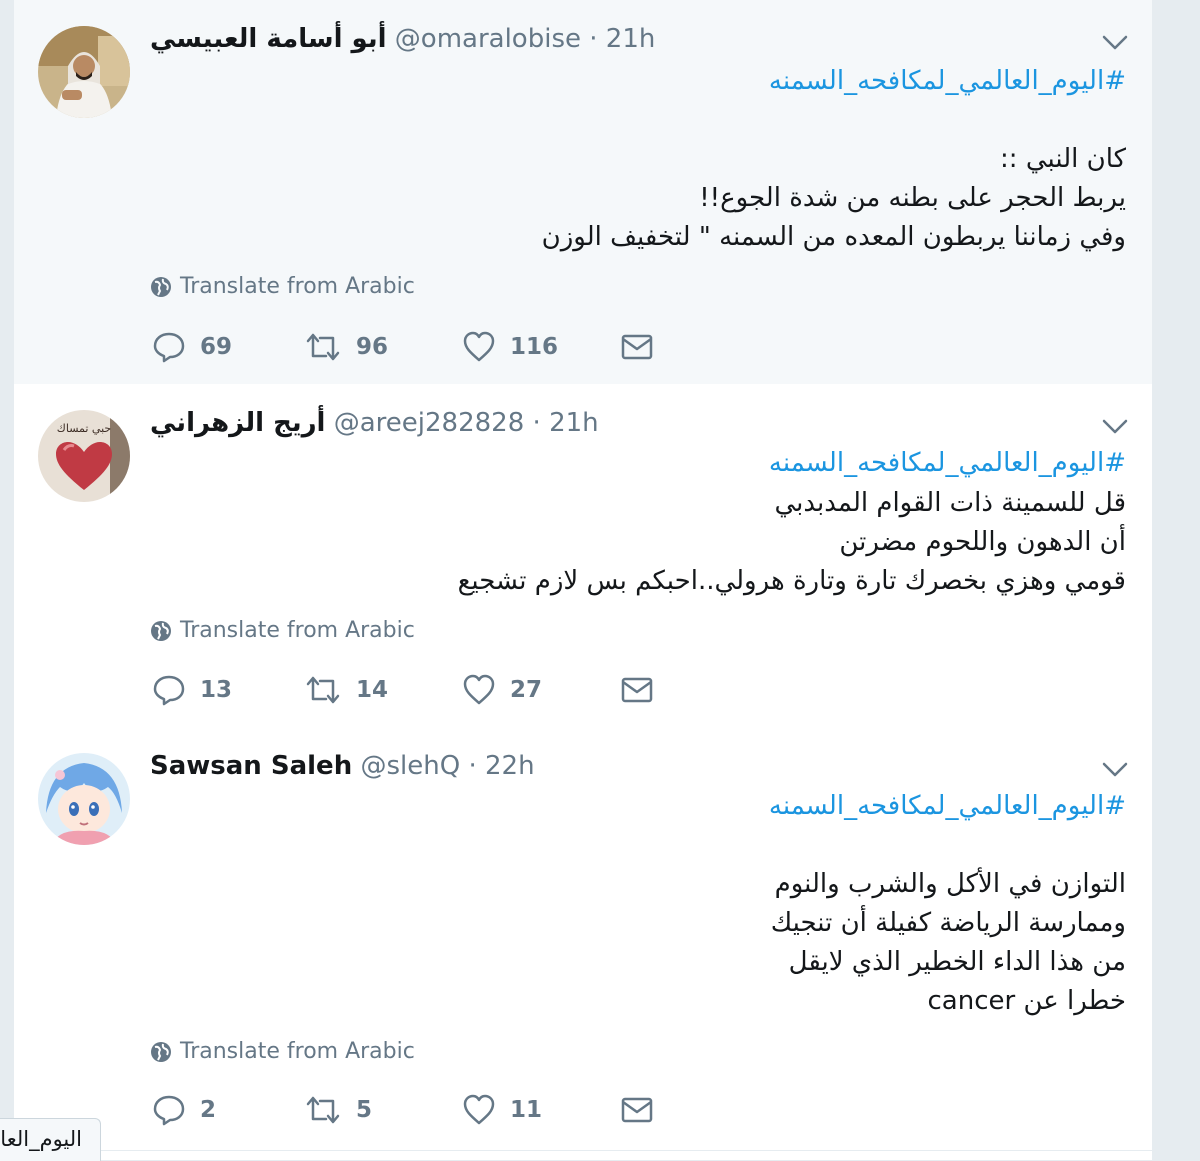  Describe the element at coordinates (41, 1139) in the screenshot. I see `status-tooltip-text: اليوم_العالمي` at that location.